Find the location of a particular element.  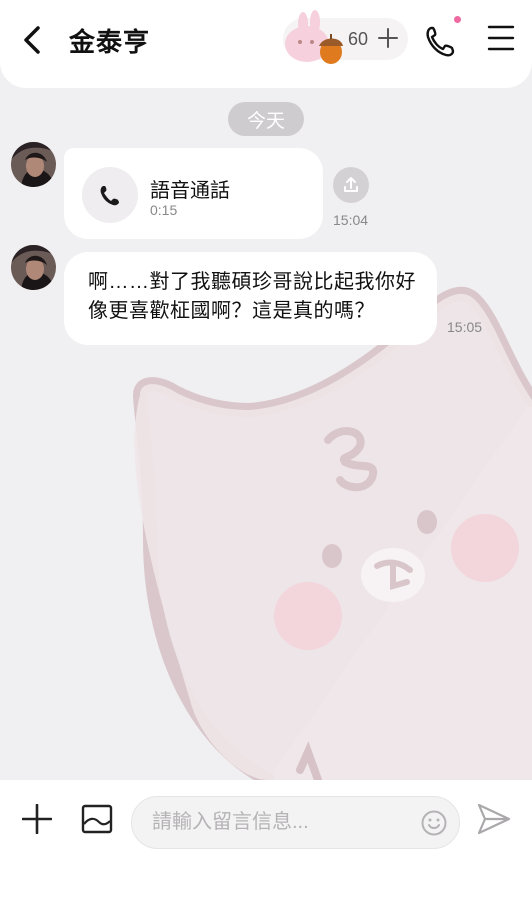

chat-title: 金泰亨 is located at coordinates (110, 42).